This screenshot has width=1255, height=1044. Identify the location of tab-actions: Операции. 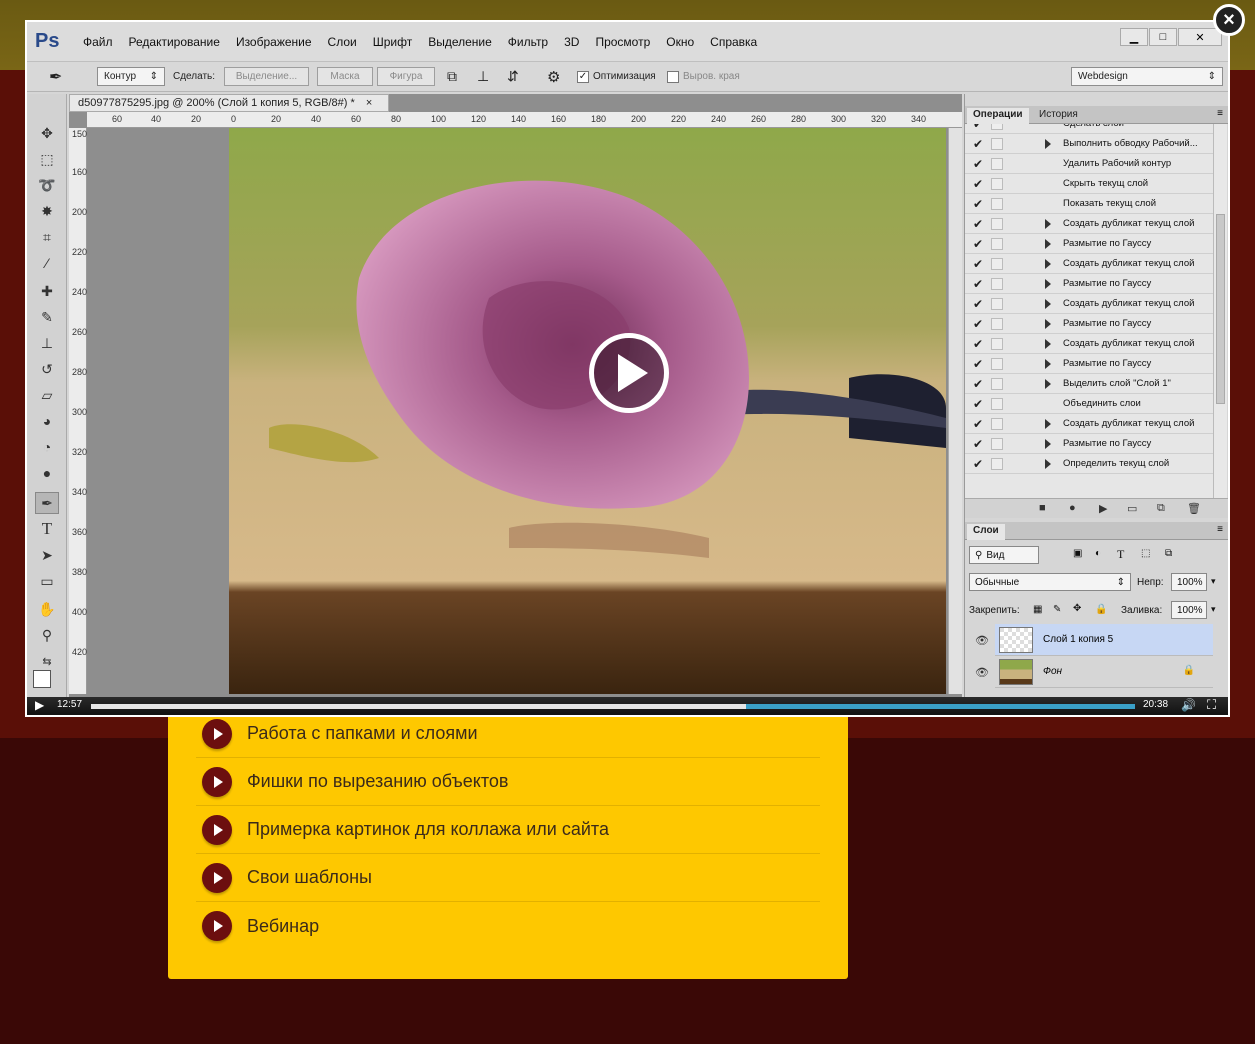
(998, 116).